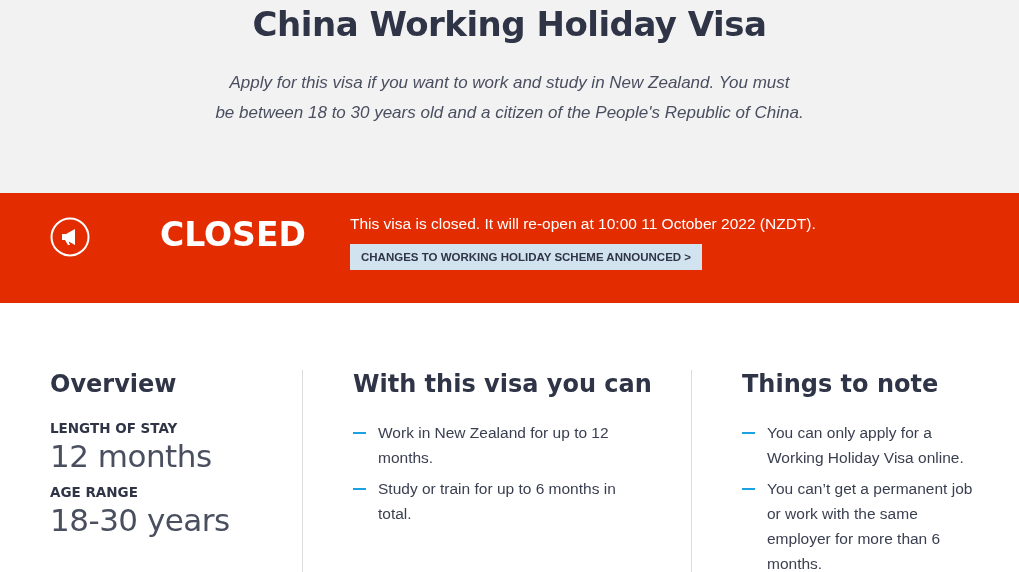  Describe the element at coordinates (503, 384) in the screenshot. I see `section-title: With this visa you can` at that location.